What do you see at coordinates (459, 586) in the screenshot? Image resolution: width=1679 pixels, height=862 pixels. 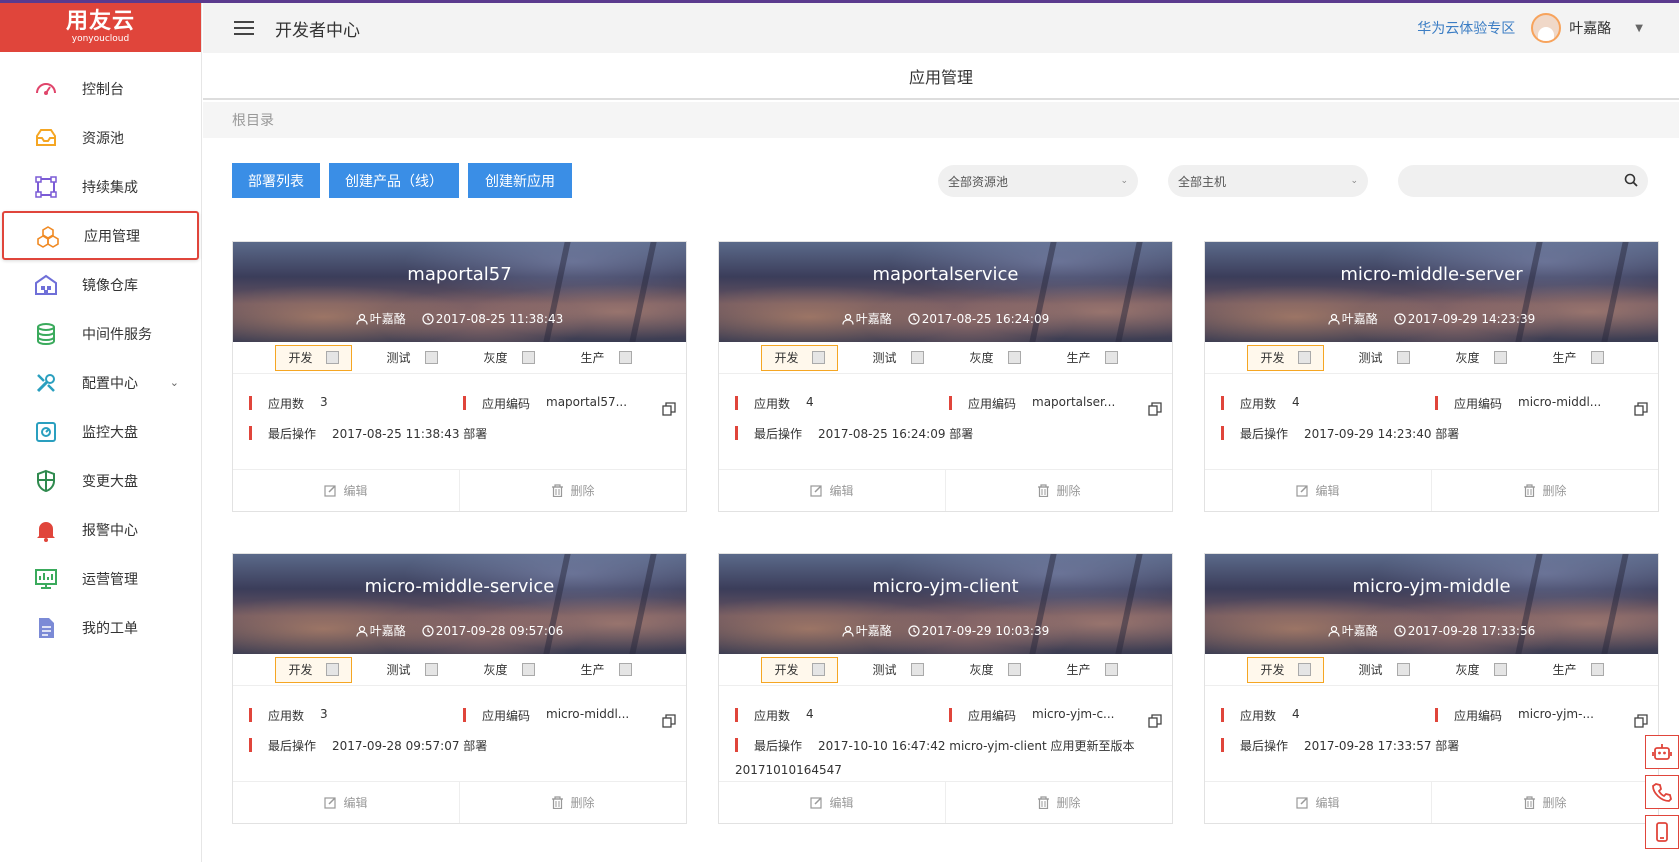 I see `card-app-name: micro-middle-service` at bounding box center [459, 586].